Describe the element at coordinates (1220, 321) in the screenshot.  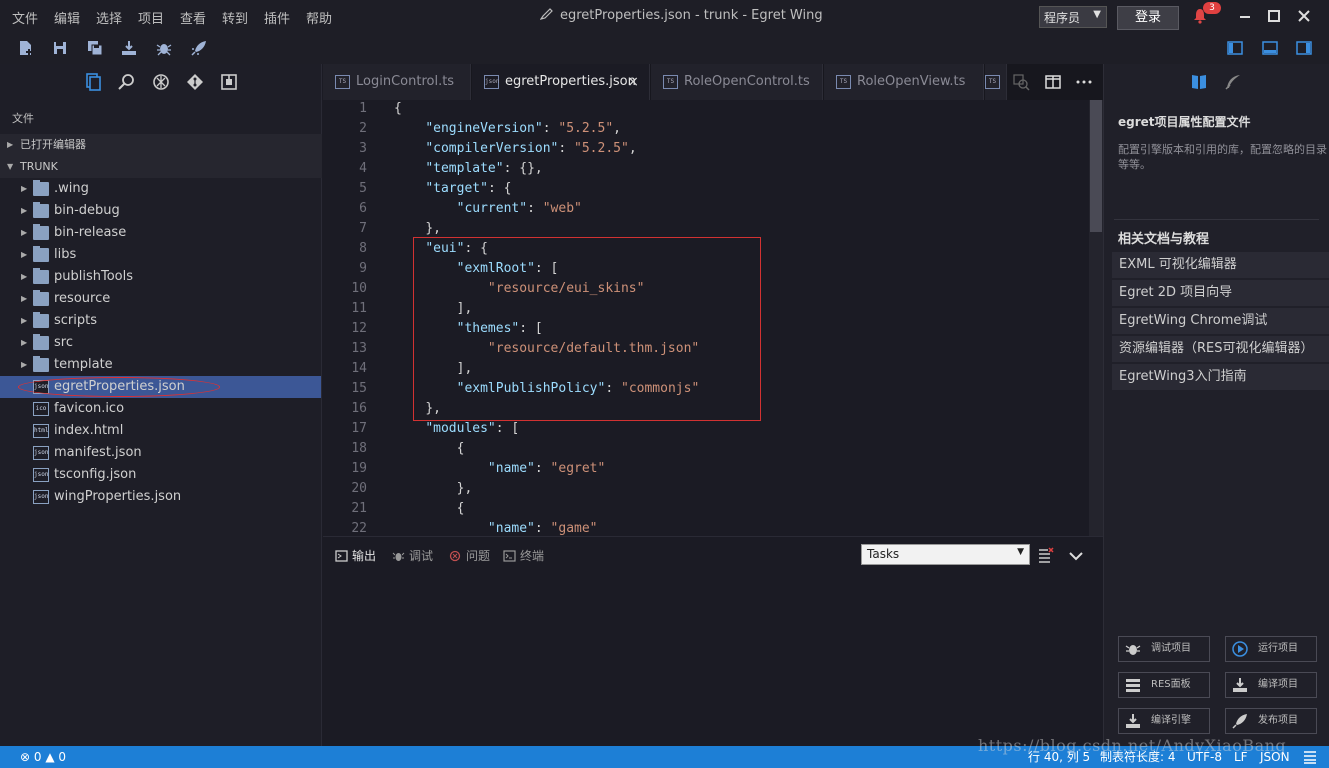
I see `doc-link-chrome-debug: EgretWing Chrome调试` at that location.